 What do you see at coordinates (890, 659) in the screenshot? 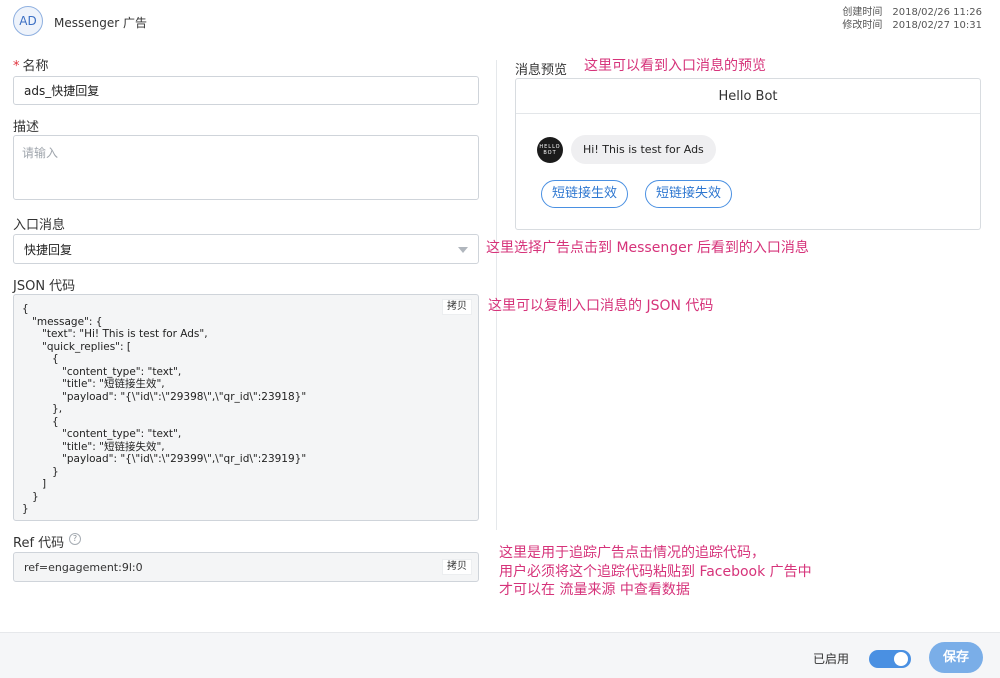
I see `enabled-toggle` at bounding box center [890, 659].